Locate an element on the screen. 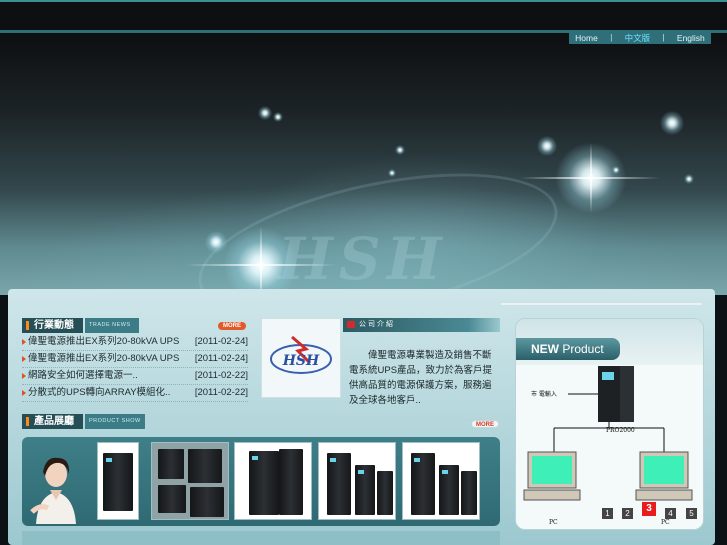 The height and width of the screenshot is (545, 727). ups-network-diagram is located at coordinates (610, 439).